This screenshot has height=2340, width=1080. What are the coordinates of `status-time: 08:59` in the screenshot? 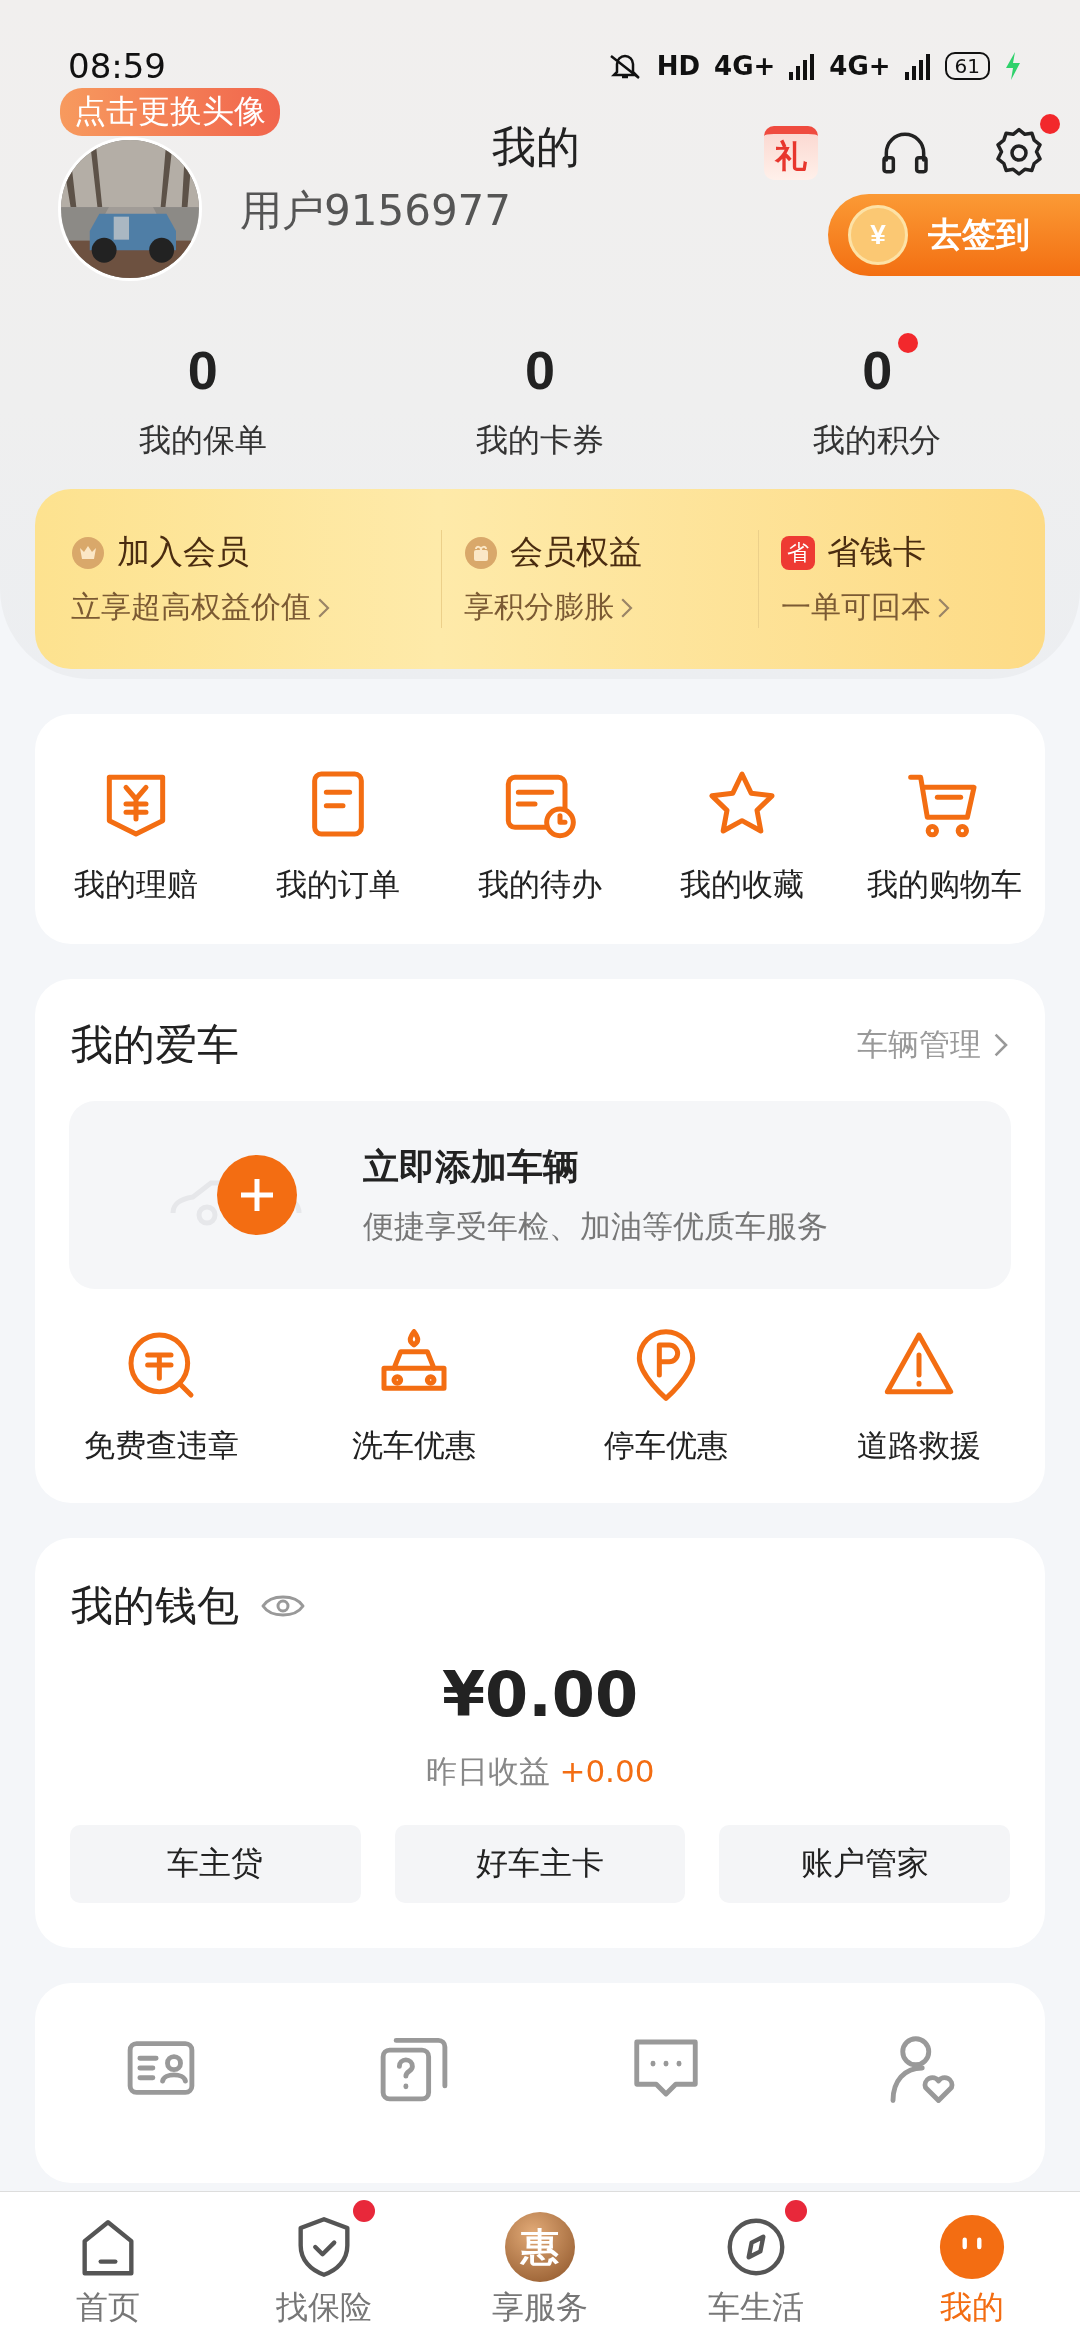 It's located at (117, 66).